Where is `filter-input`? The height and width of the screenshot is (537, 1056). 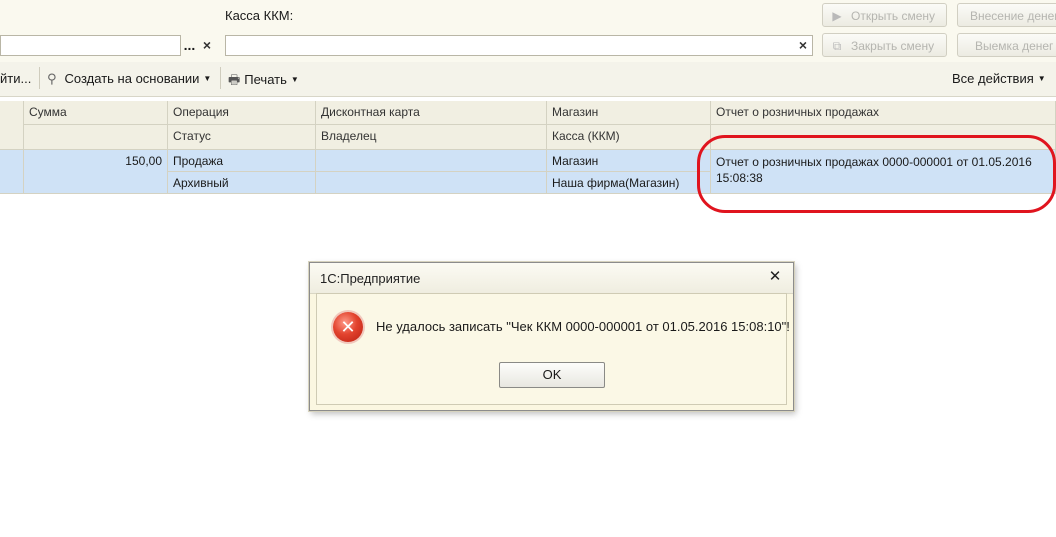 filter-input is located at coordinates (90, 45).